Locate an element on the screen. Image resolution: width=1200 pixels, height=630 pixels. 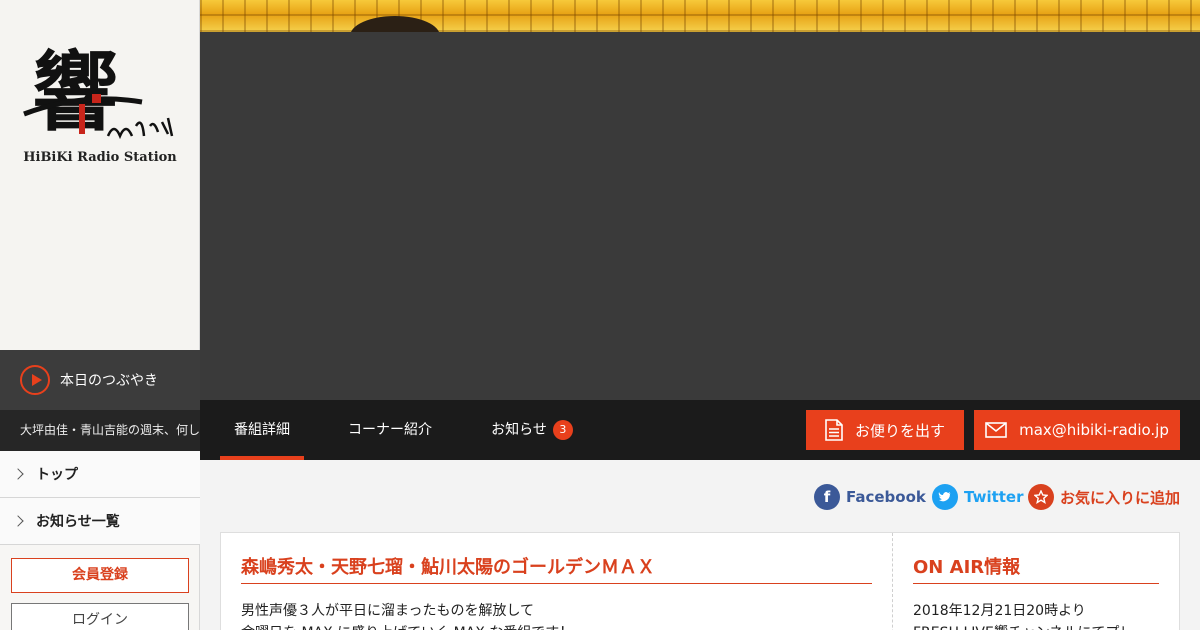
facebook-icon: f is located at coordinates (827, 497).